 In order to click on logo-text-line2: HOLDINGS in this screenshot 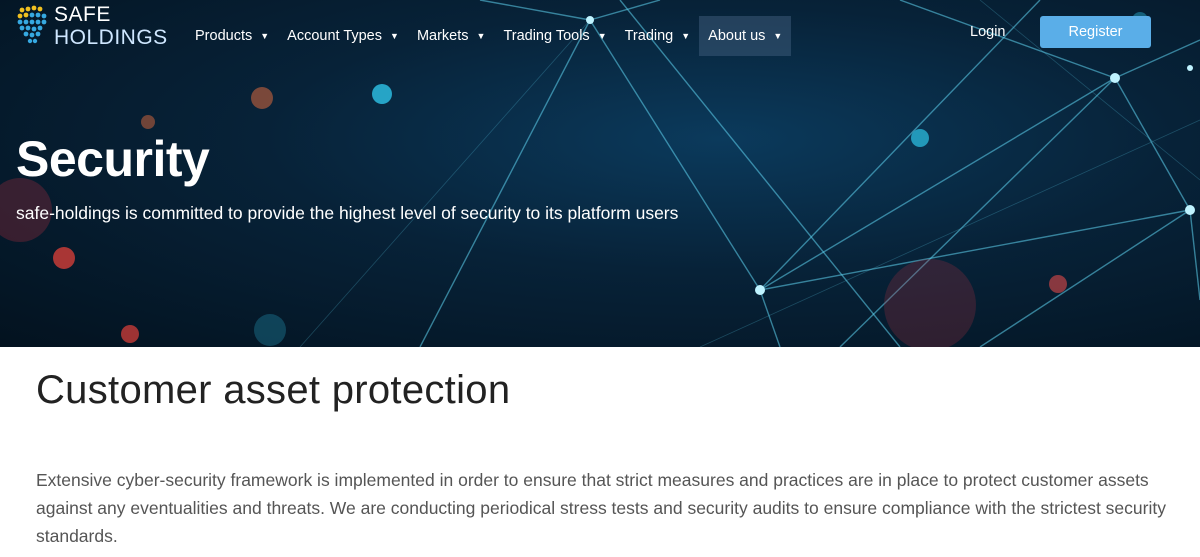, I will do `click(111, 37)`.